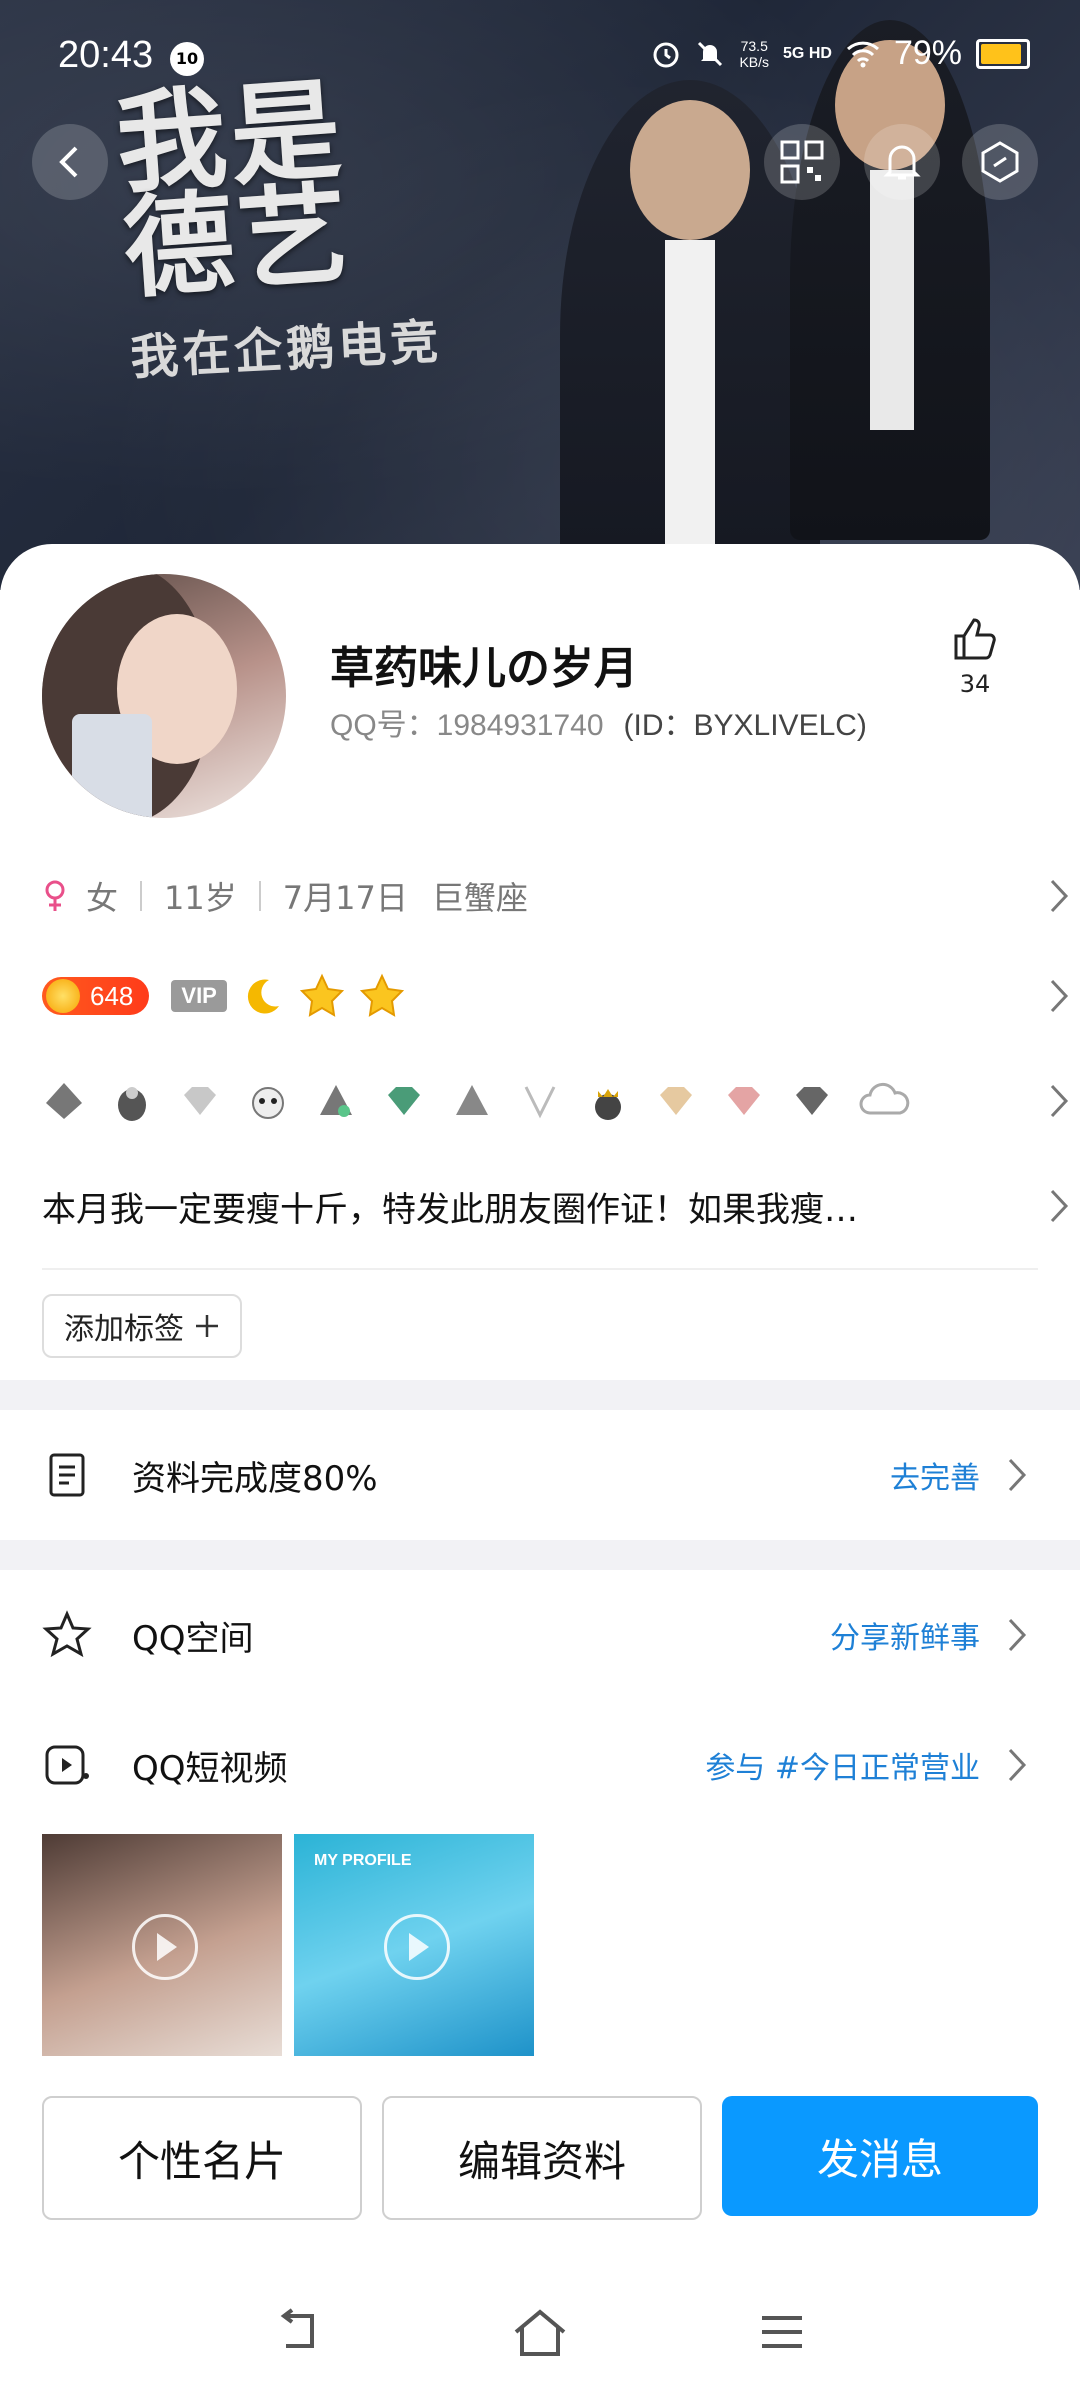 This screenshot has width=1080, height=2388. I want to click on back-button, so click(70, 162).